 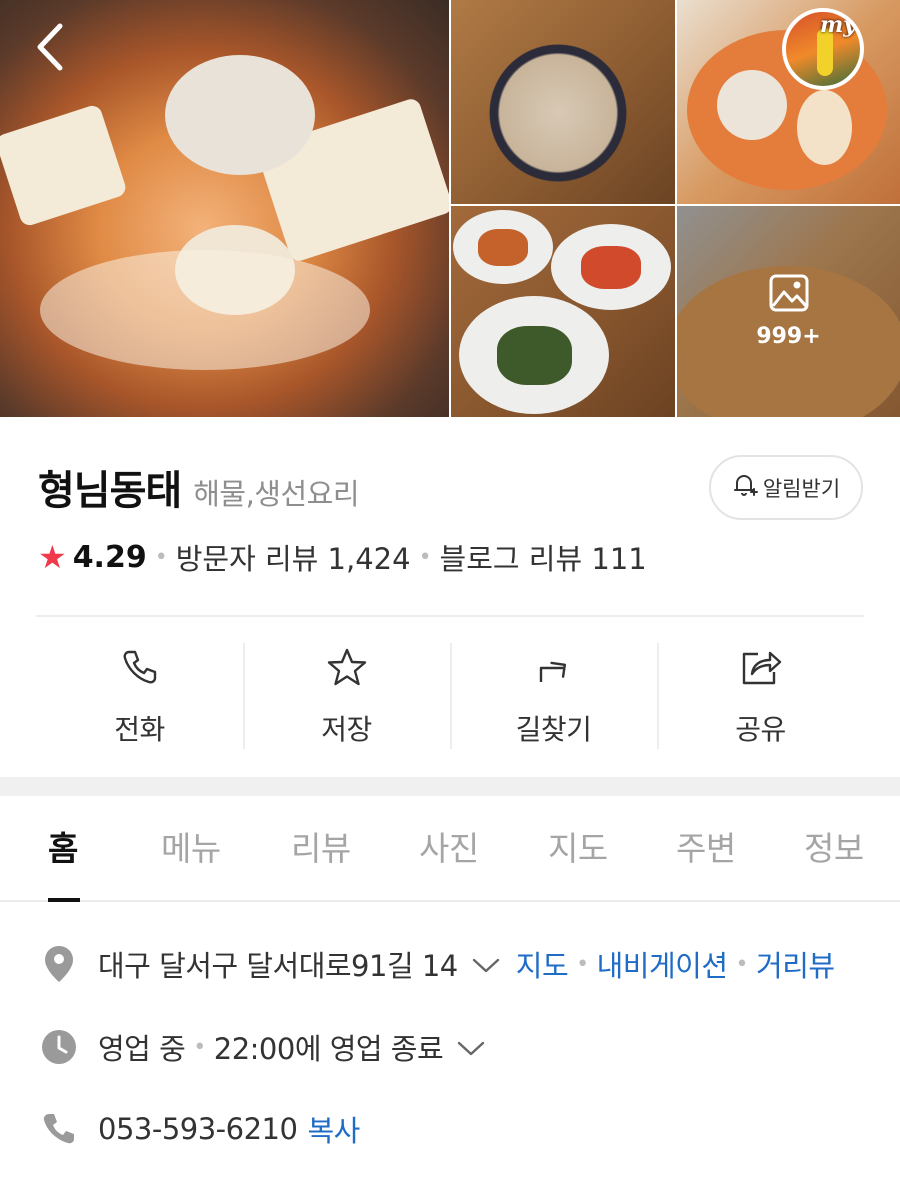 I want to click on image-icon, so click(x=789, y=295).